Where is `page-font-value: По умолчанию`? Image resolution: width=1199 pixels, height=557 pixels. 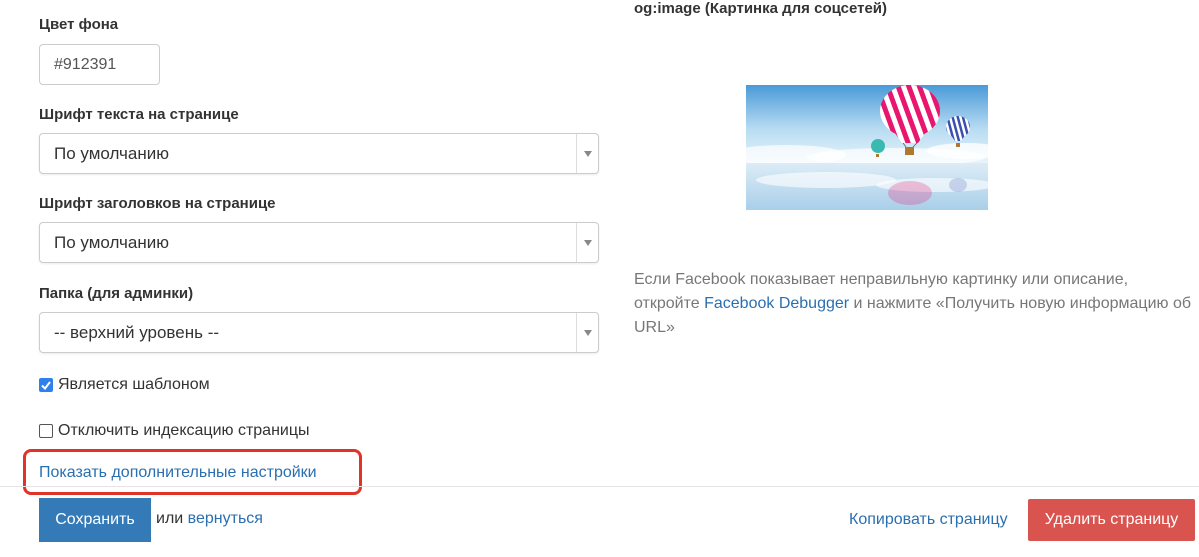
page-font-value: По умолчанию is located at coordinates (111, 153).